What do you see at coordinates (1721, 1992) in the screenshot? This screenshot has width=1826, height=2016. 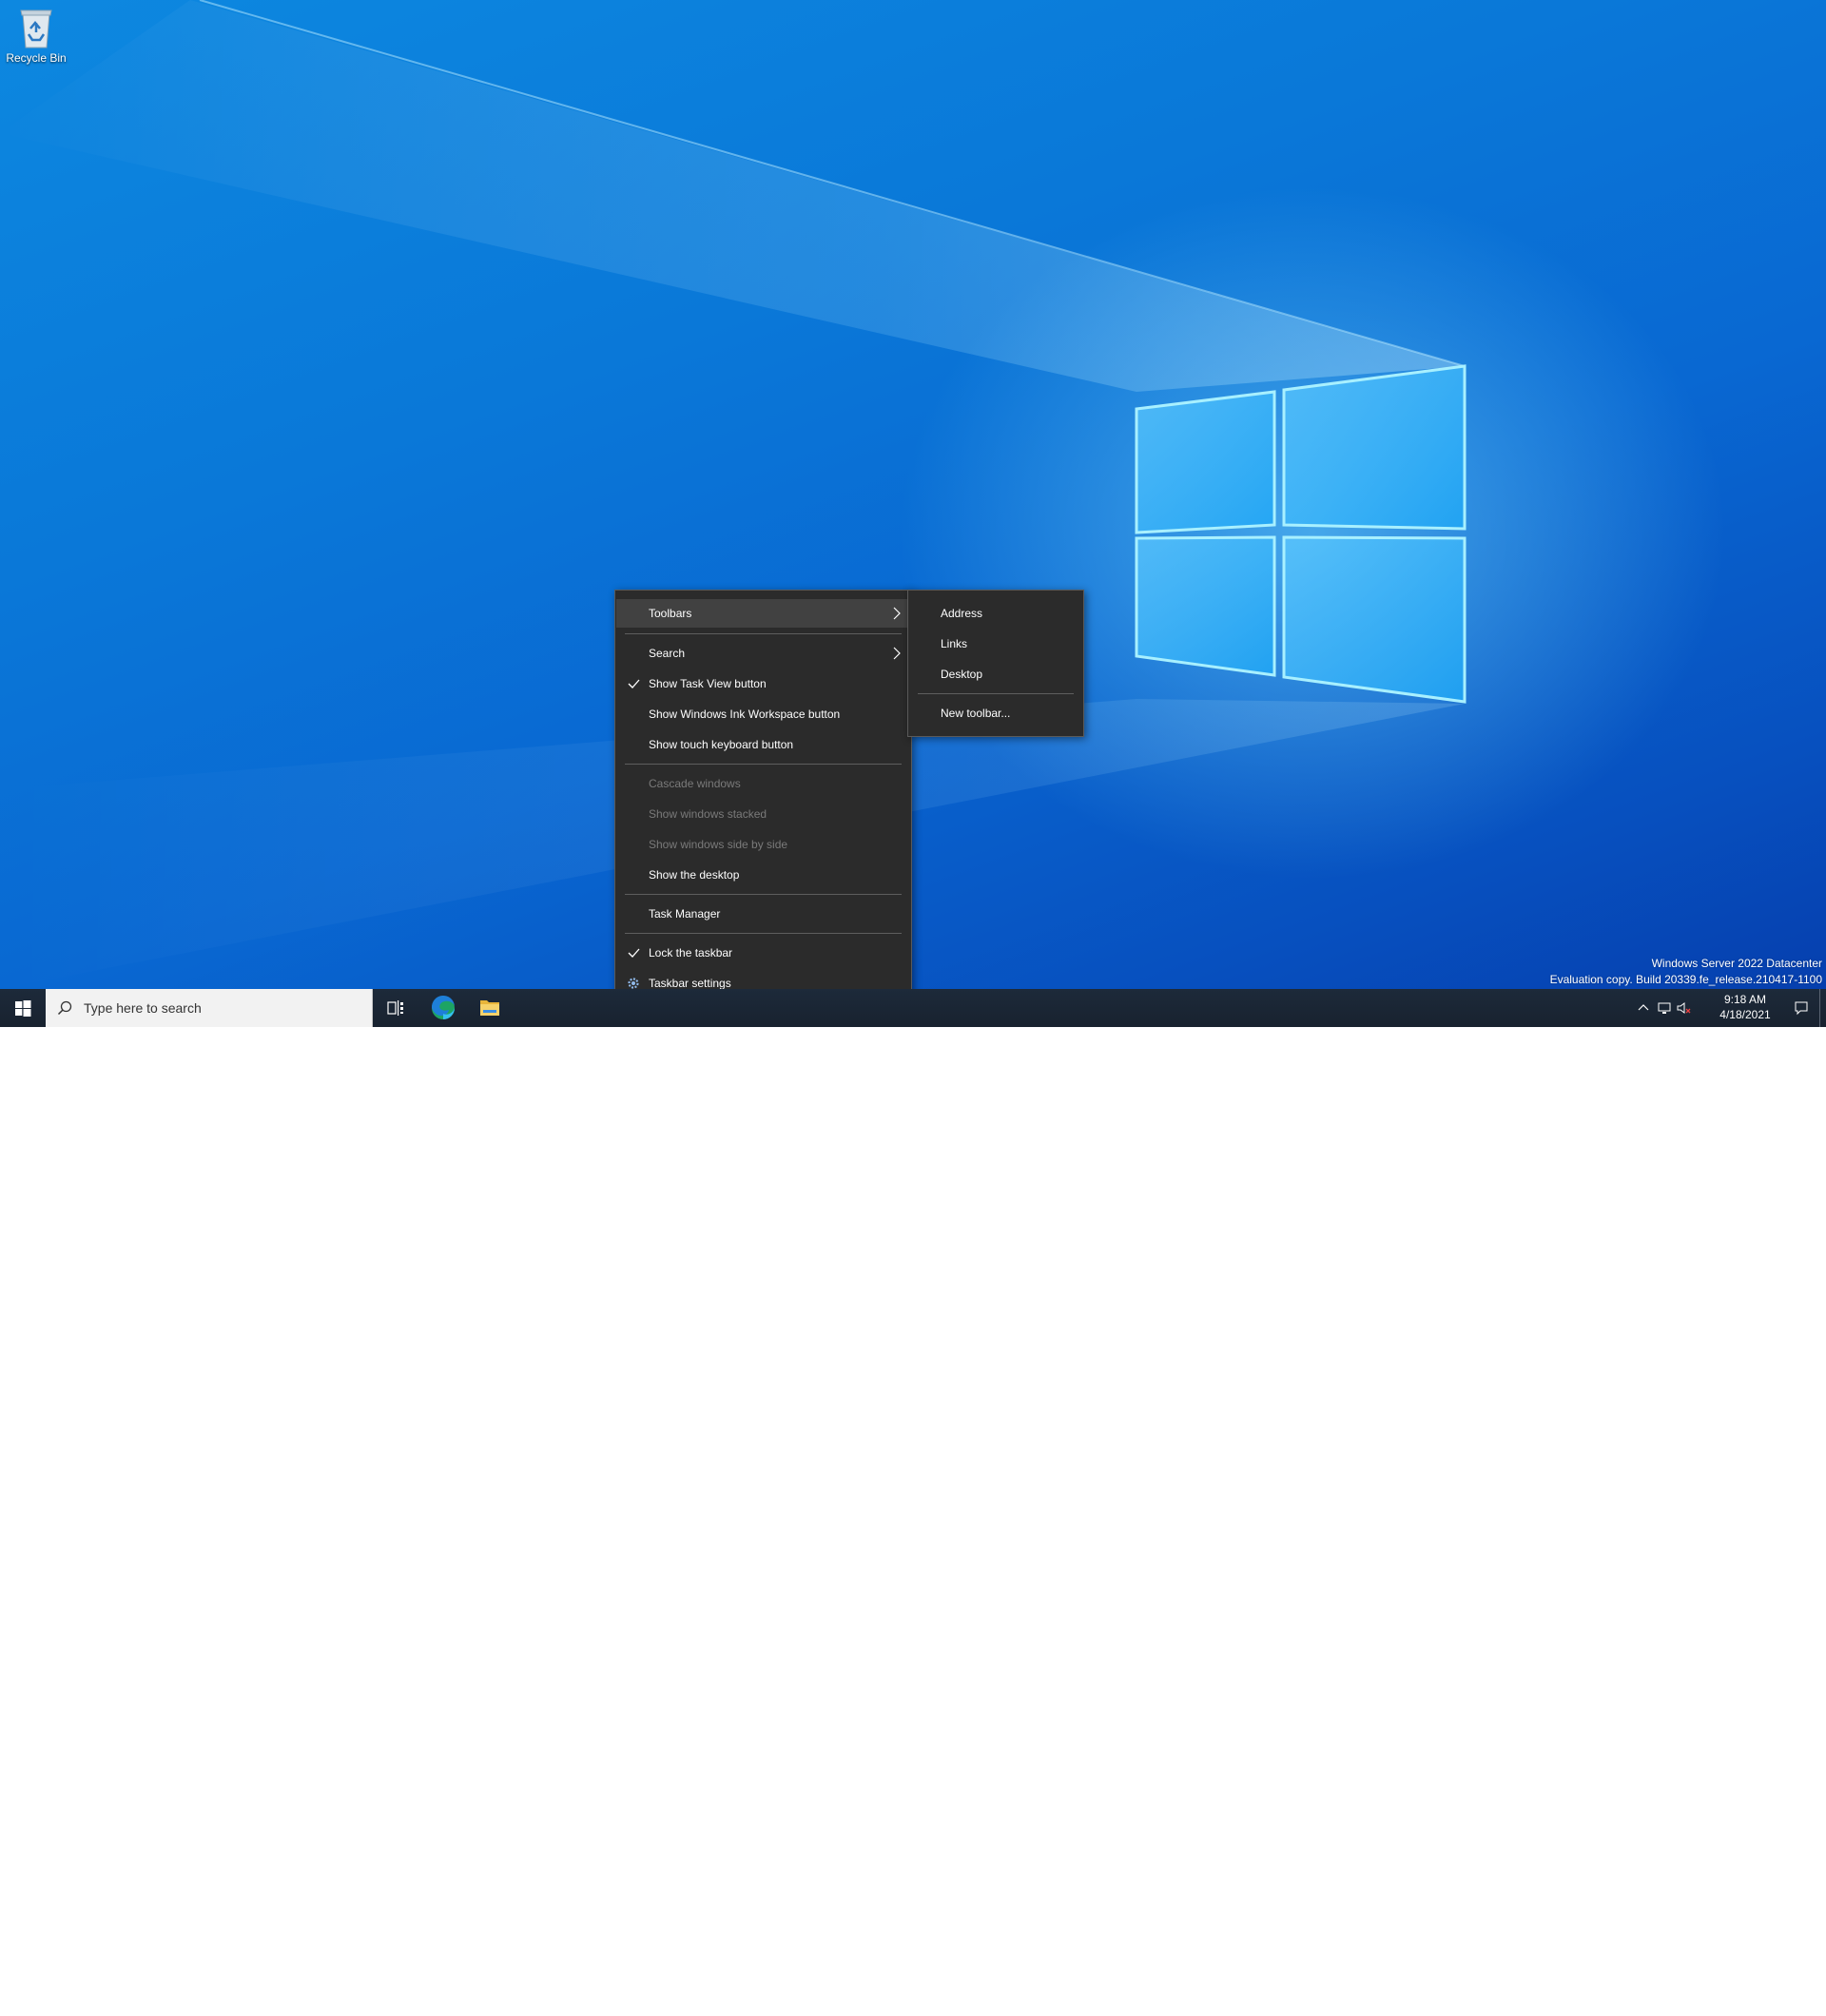 I see `collection-book-text: The Collection Book` at bounding box center [1721, 1992].